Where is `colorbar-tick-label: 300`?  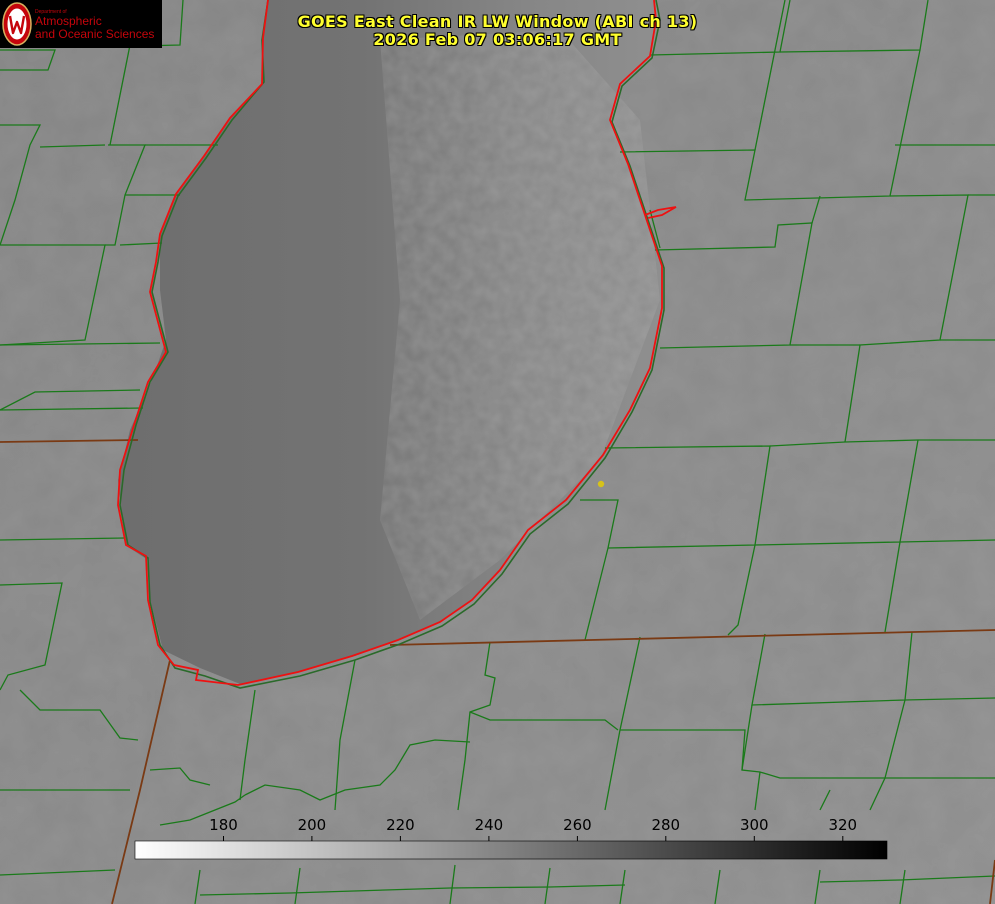
colorbar-tick-label: 300 is located at coordinates (754, 825).